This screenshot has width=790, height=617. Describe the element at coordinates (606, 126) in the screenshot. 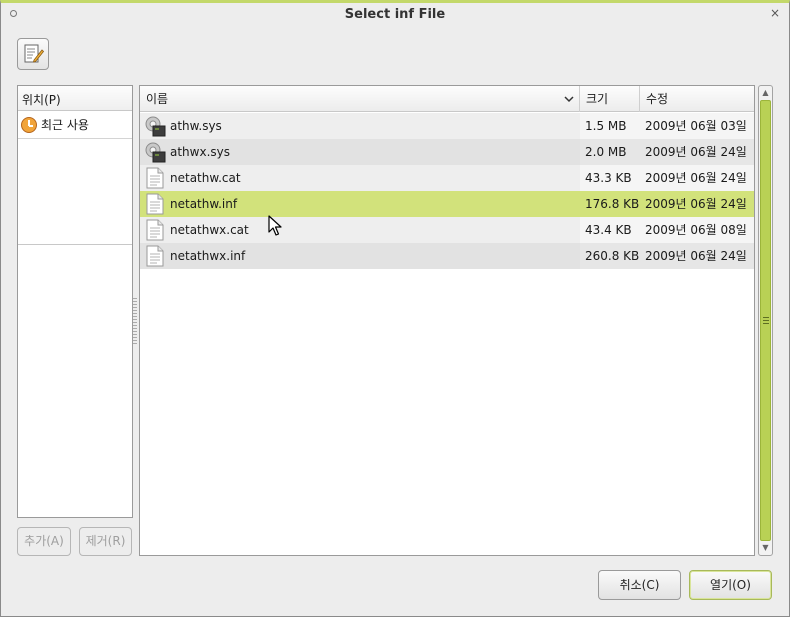

I see `file-size-cell: 1.5 MB` at that location.